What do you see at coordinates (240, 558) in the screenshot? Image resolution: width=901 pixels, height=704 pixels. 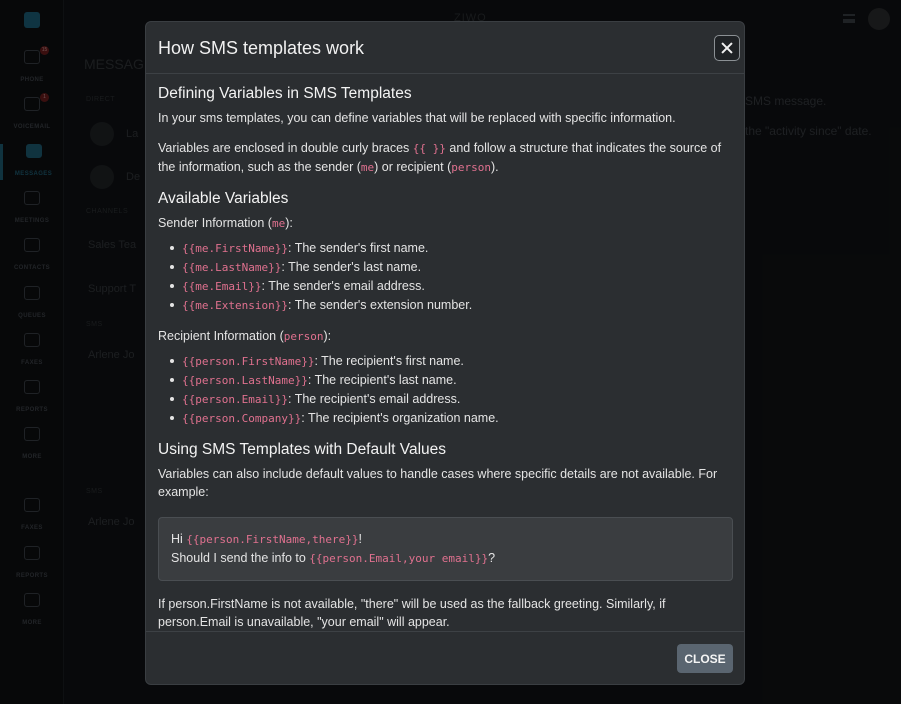 I see `text: Should I send the info to` at bounding box center [240, 558].